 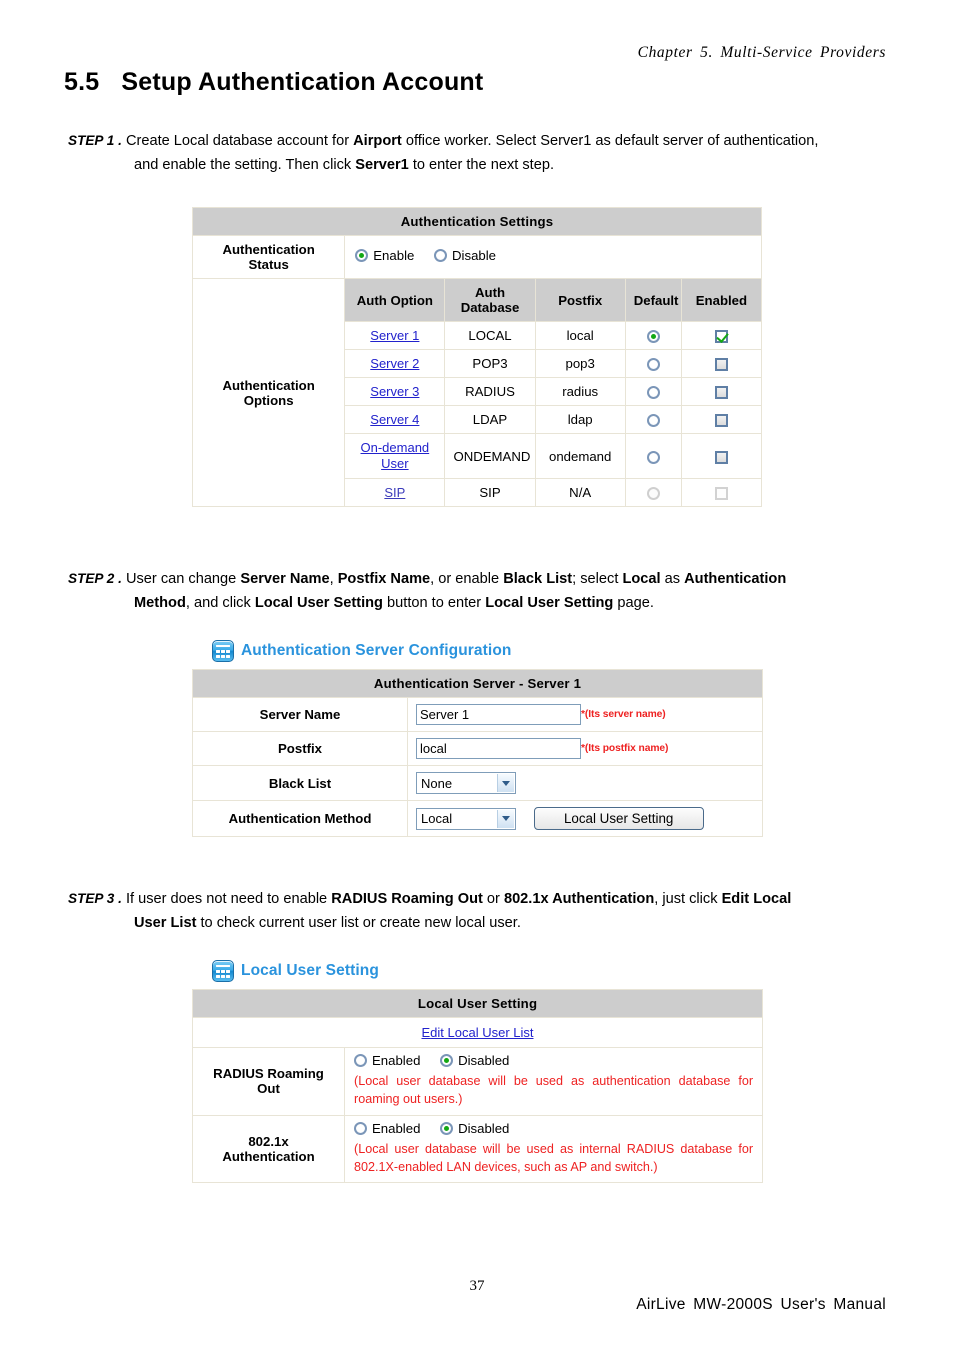 I want to click on auth-database-cell: ONDEMAND, so click(x=490, y=456).